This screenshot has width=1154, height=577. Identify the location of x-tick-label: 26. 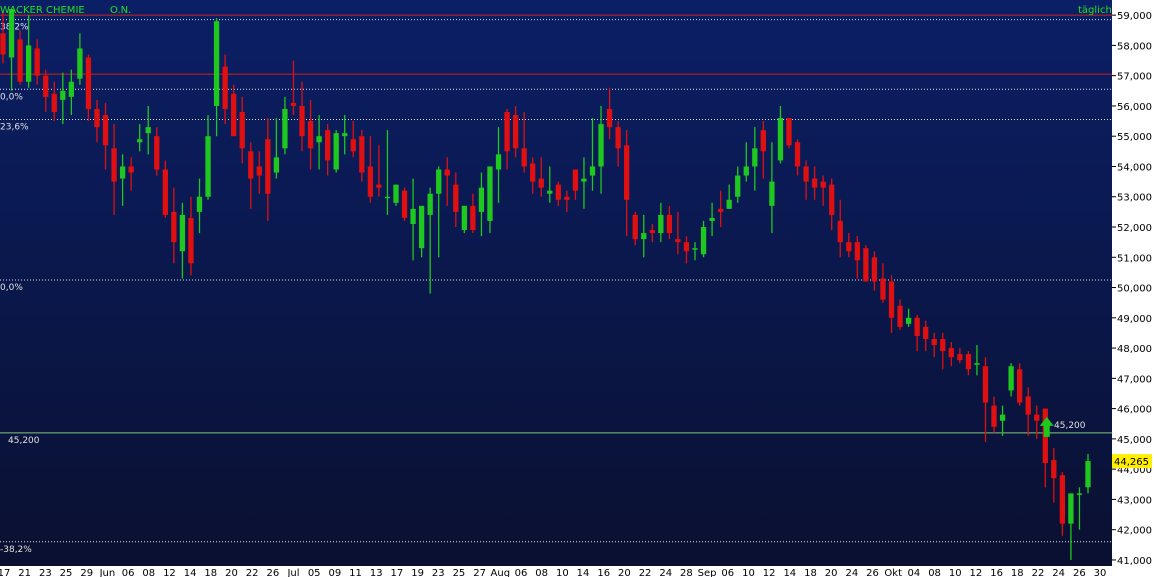
(872, 572).